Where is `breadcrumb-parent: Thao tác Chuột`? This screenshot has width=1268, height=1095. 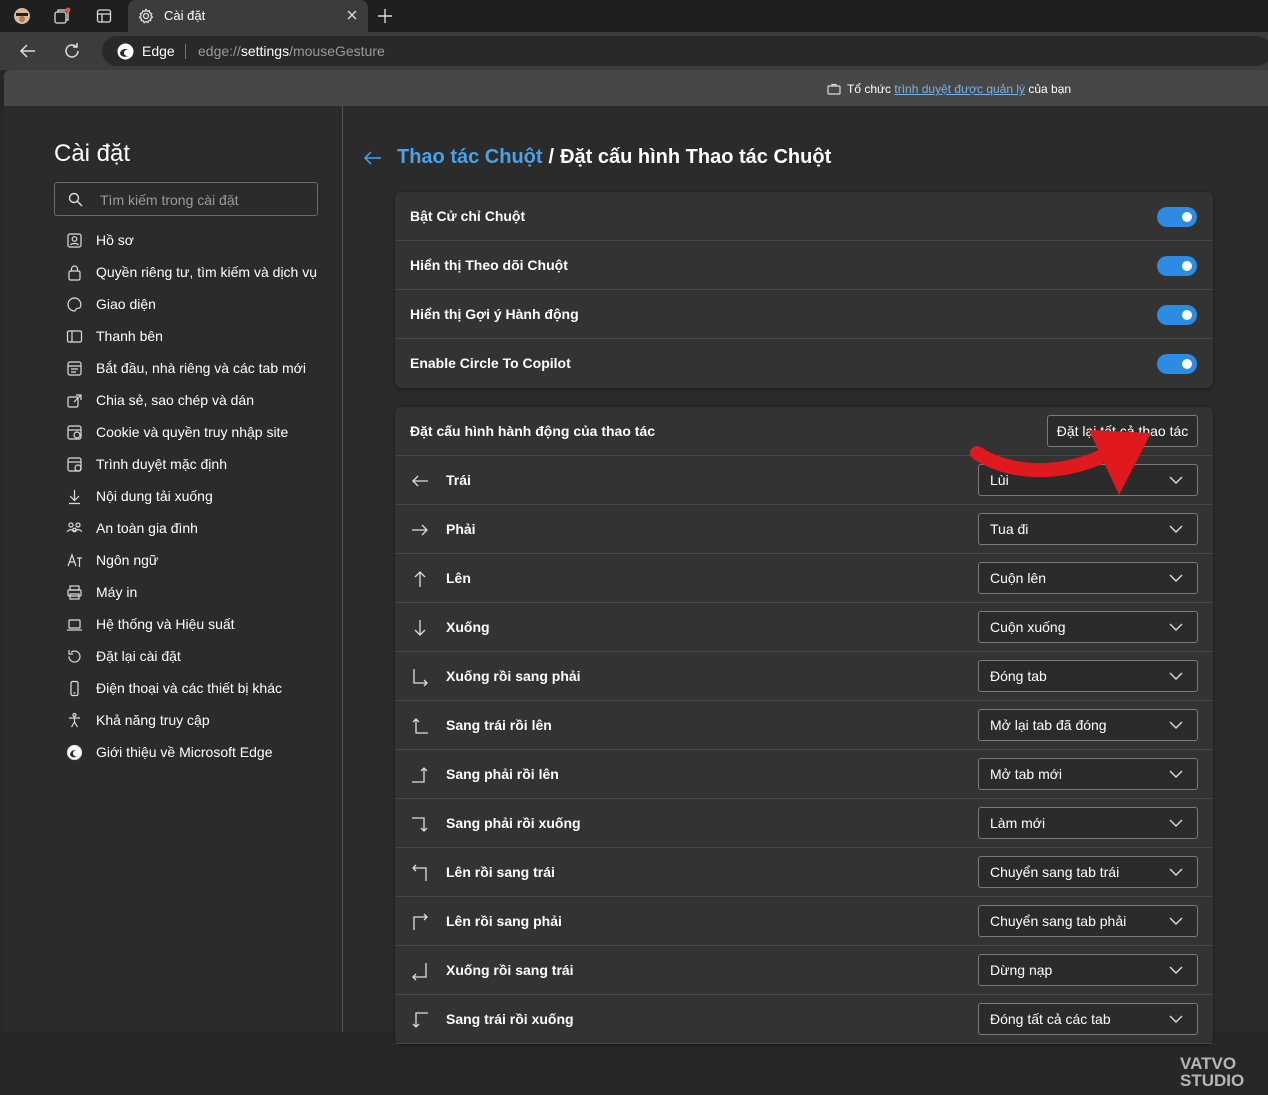
breadcrumb-parent: Thao tác Chuột is located at coordinates (470, 157).